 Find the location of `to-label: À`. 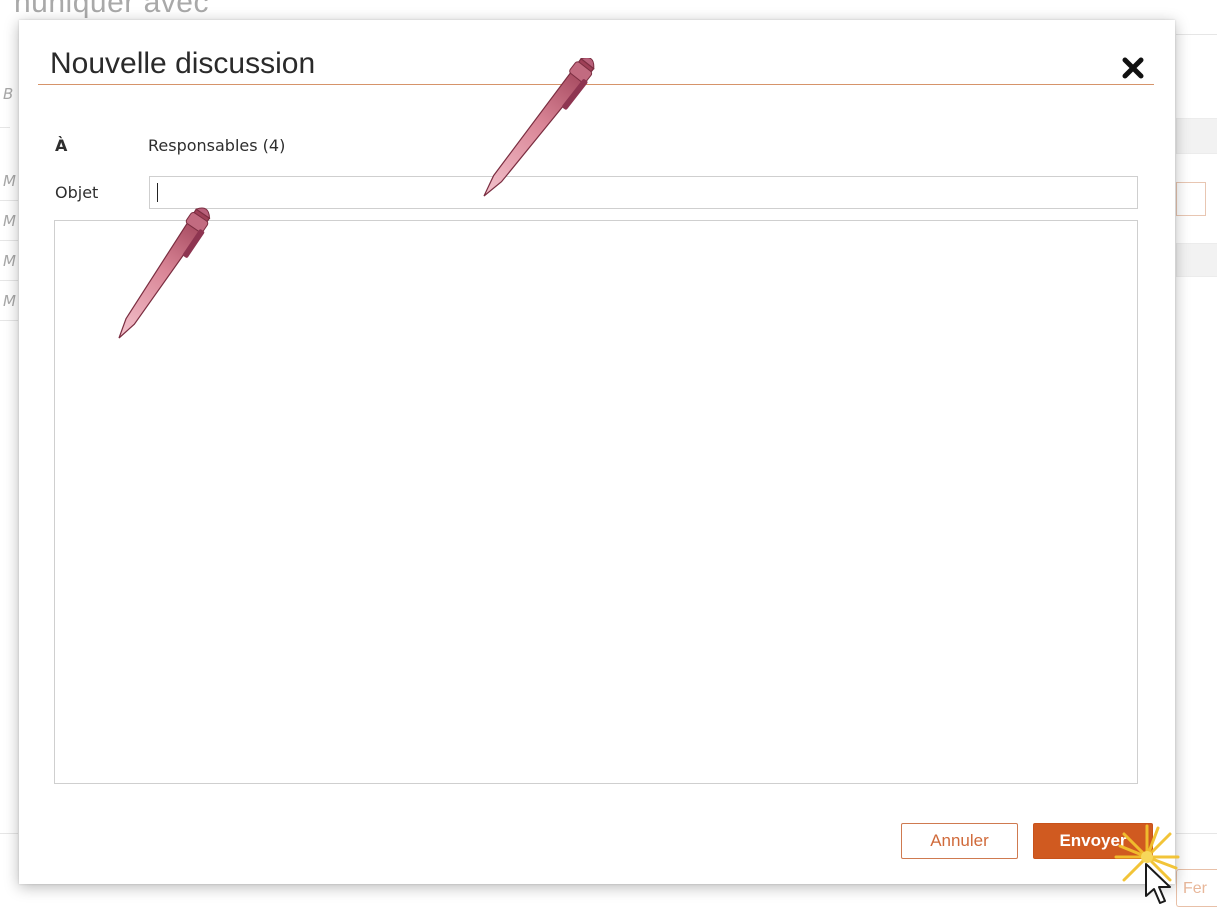

to-label: À is located at coordinates (61, 145).